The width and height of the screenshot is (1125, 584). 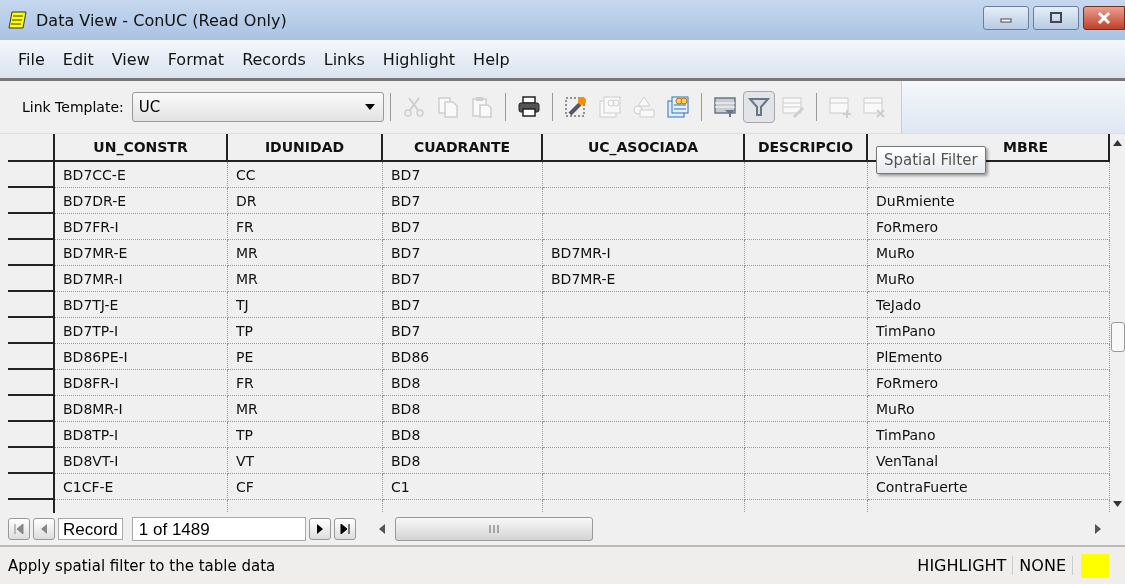 I want to click on table-edit-icon, so click(x=792, y=107).